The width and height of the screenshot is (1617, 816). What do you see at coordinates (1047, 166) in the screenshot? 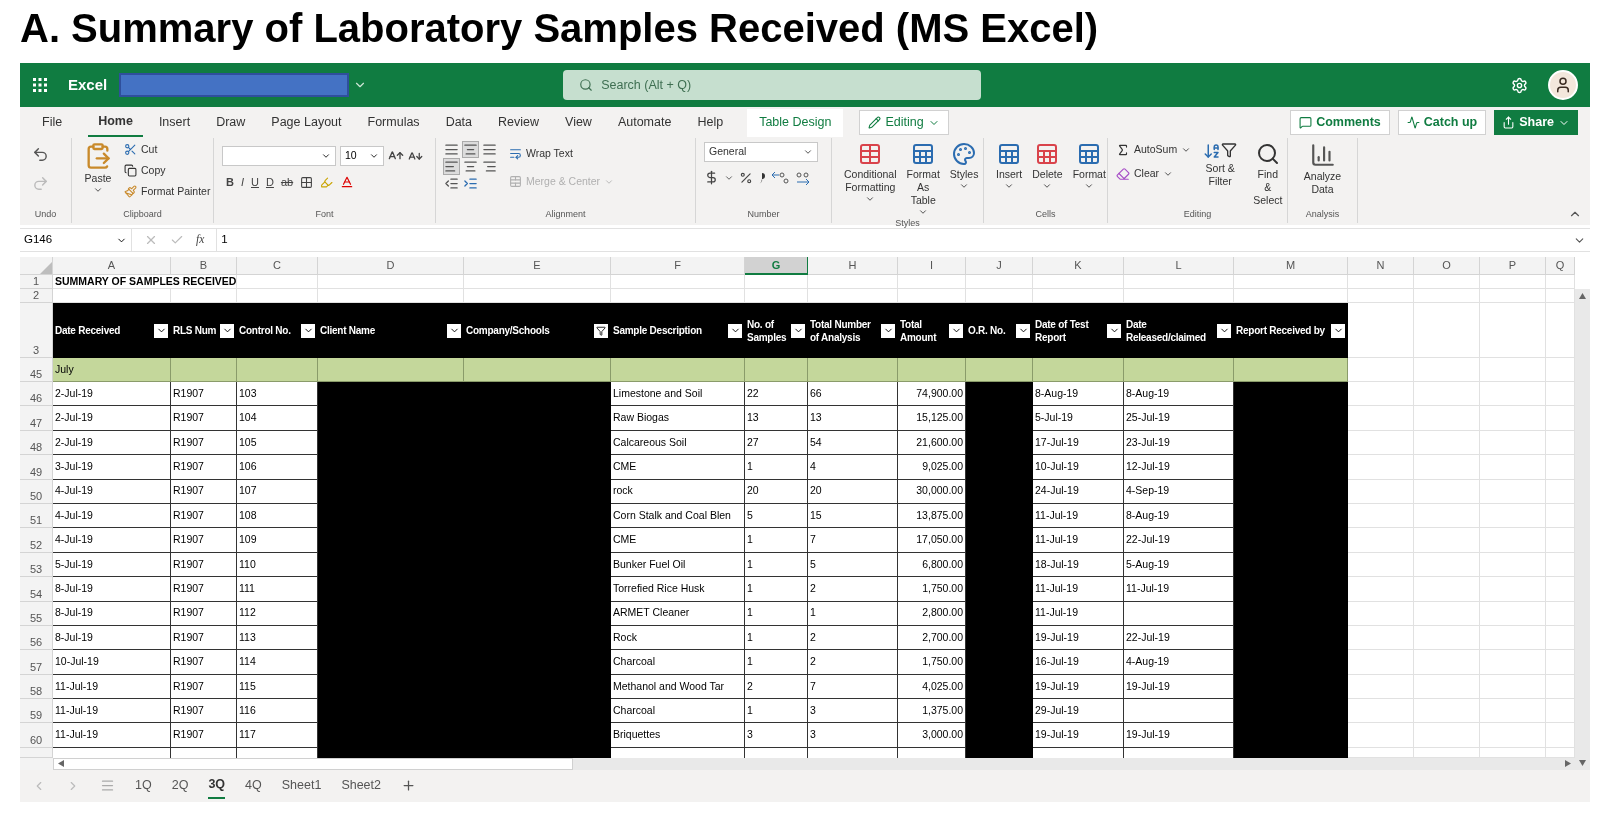
I see `cells-button: Delete` at bounding box center [1047, 166].